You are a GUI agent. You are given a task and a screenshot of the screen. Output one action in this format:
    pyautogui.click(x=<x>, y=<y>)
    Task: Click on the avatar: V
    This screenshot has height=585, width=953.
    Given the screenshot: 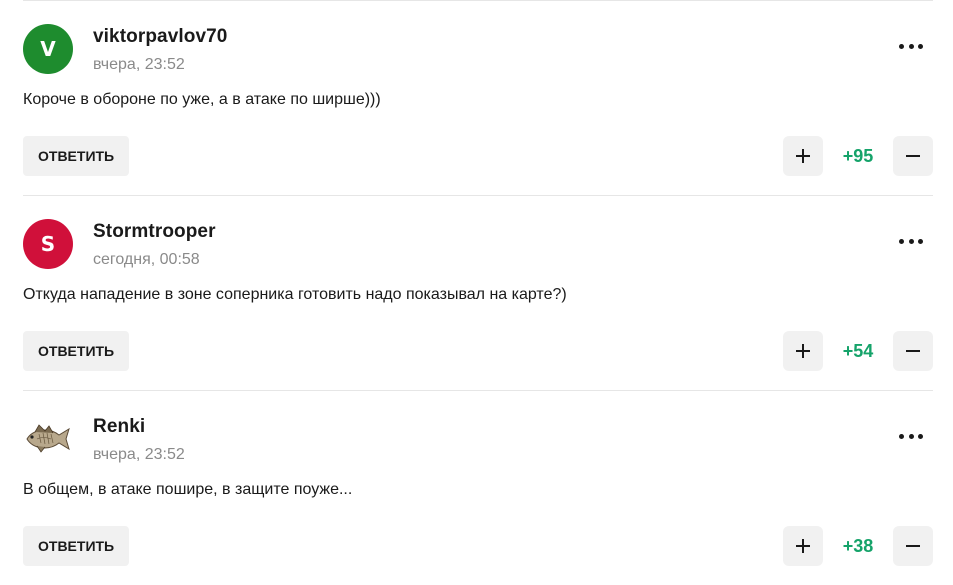 What is the action you would take?
    pyautogui.click(x=48, y=49)
    